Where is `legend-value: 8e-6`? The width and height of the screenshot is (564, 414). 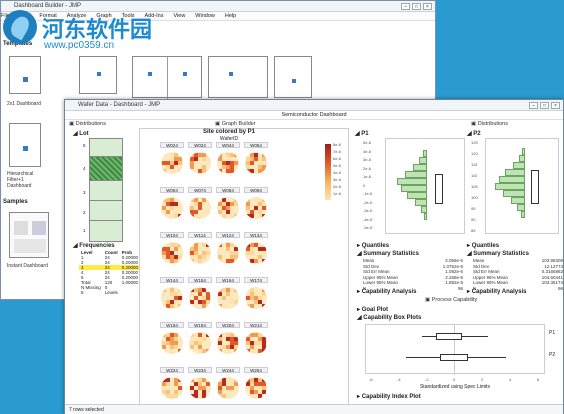
legend-value: 8e-6 is located at coordinates (337, 144).